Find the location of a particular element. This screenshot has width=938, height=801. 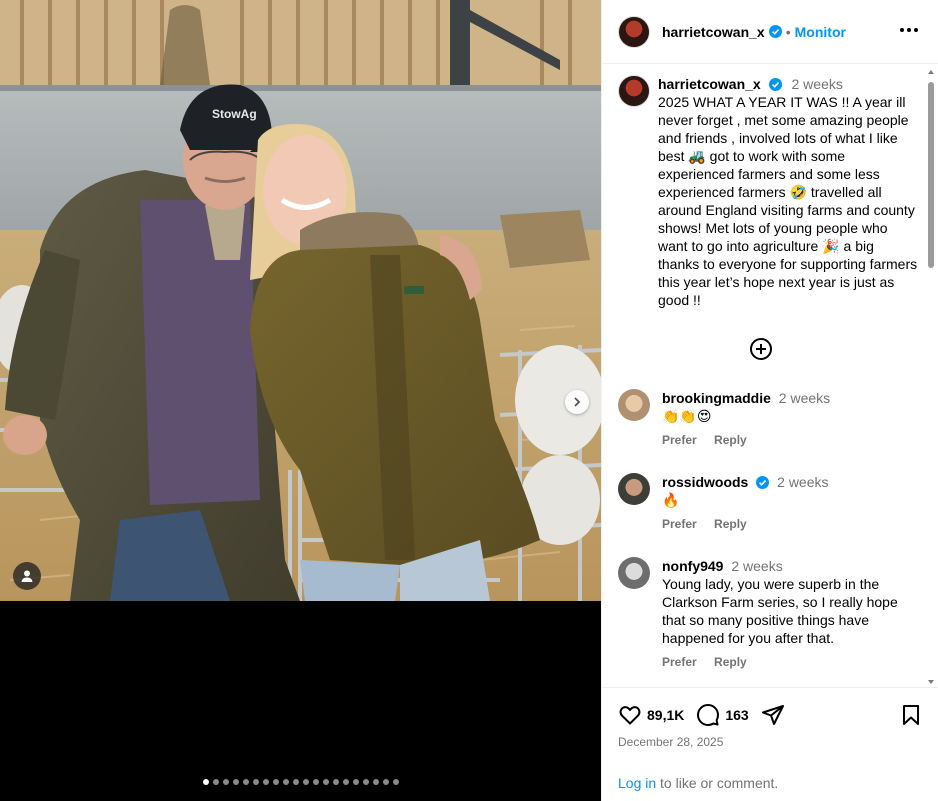

comment-text: 👏👏😍 is located at coordinates (687, 416).